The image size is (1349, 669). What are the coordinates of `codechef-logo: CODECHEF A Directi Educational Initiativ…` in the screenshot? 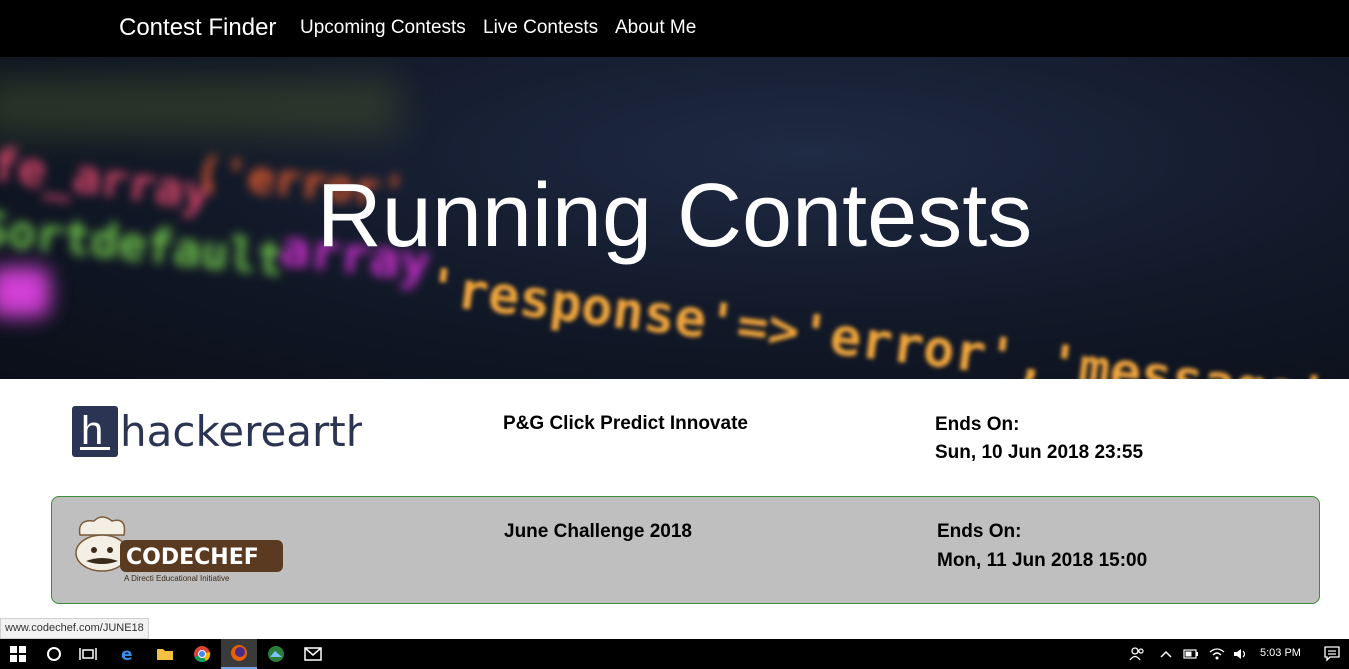 It's located at (179, 549).